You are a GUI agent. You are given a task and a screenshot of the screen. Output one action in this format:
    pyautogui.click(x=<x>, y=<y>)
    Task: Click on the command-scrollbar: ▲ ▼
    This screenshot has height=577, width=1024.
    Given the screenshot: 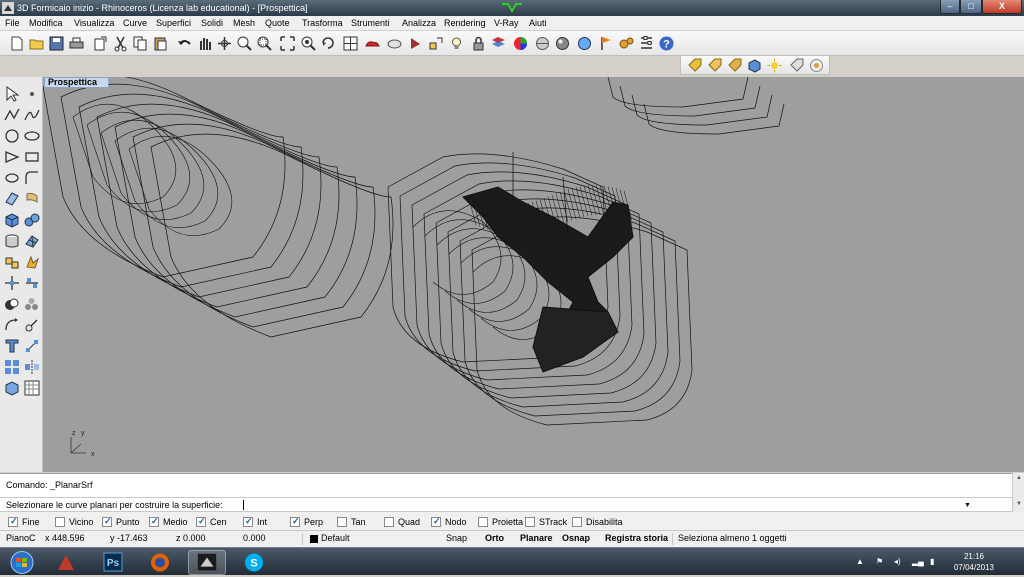 What is the action you would take?
    pyautogui.click(x=1018, y=492)
    